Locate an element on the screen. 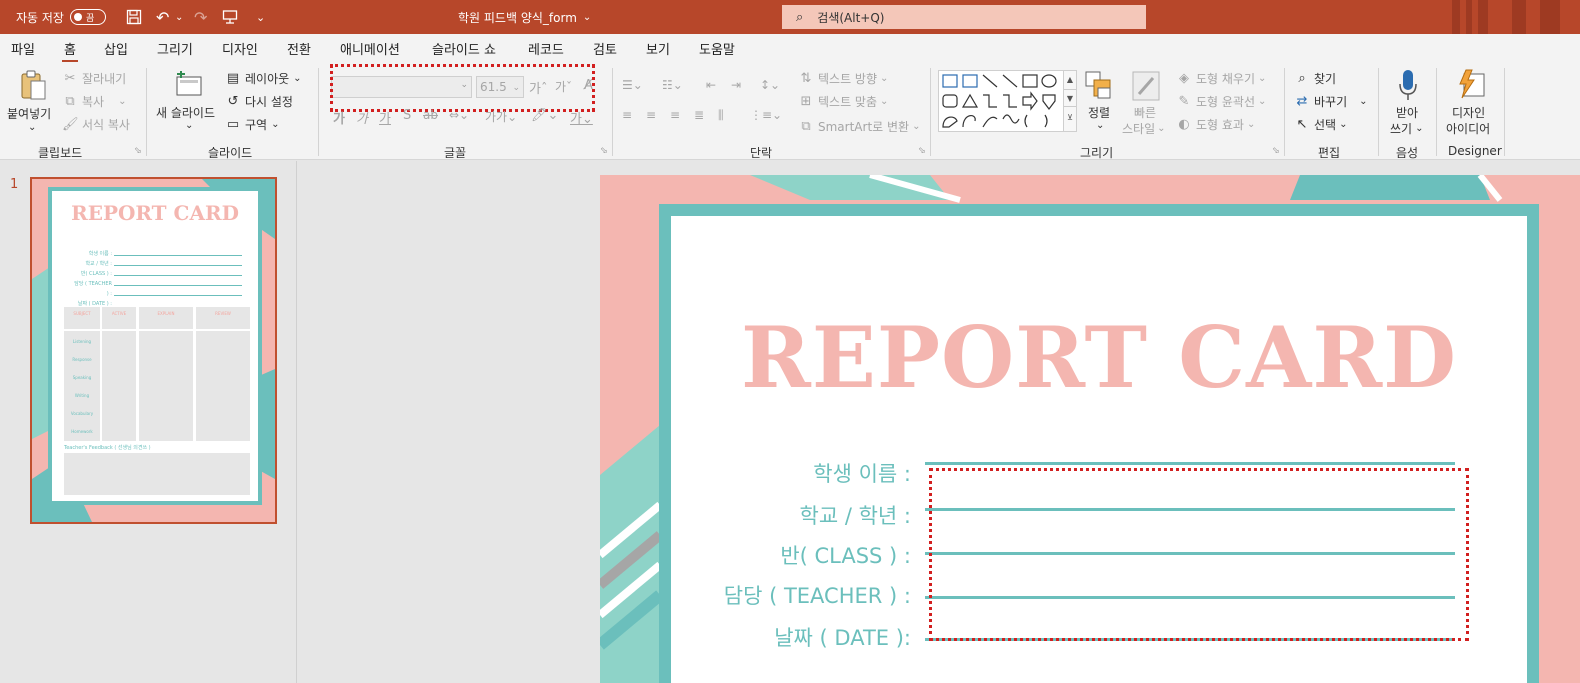 This screenshot has height=683, width=1580. highlight-color-icon: 🖊⌄ is located at coordinates (544, 115).